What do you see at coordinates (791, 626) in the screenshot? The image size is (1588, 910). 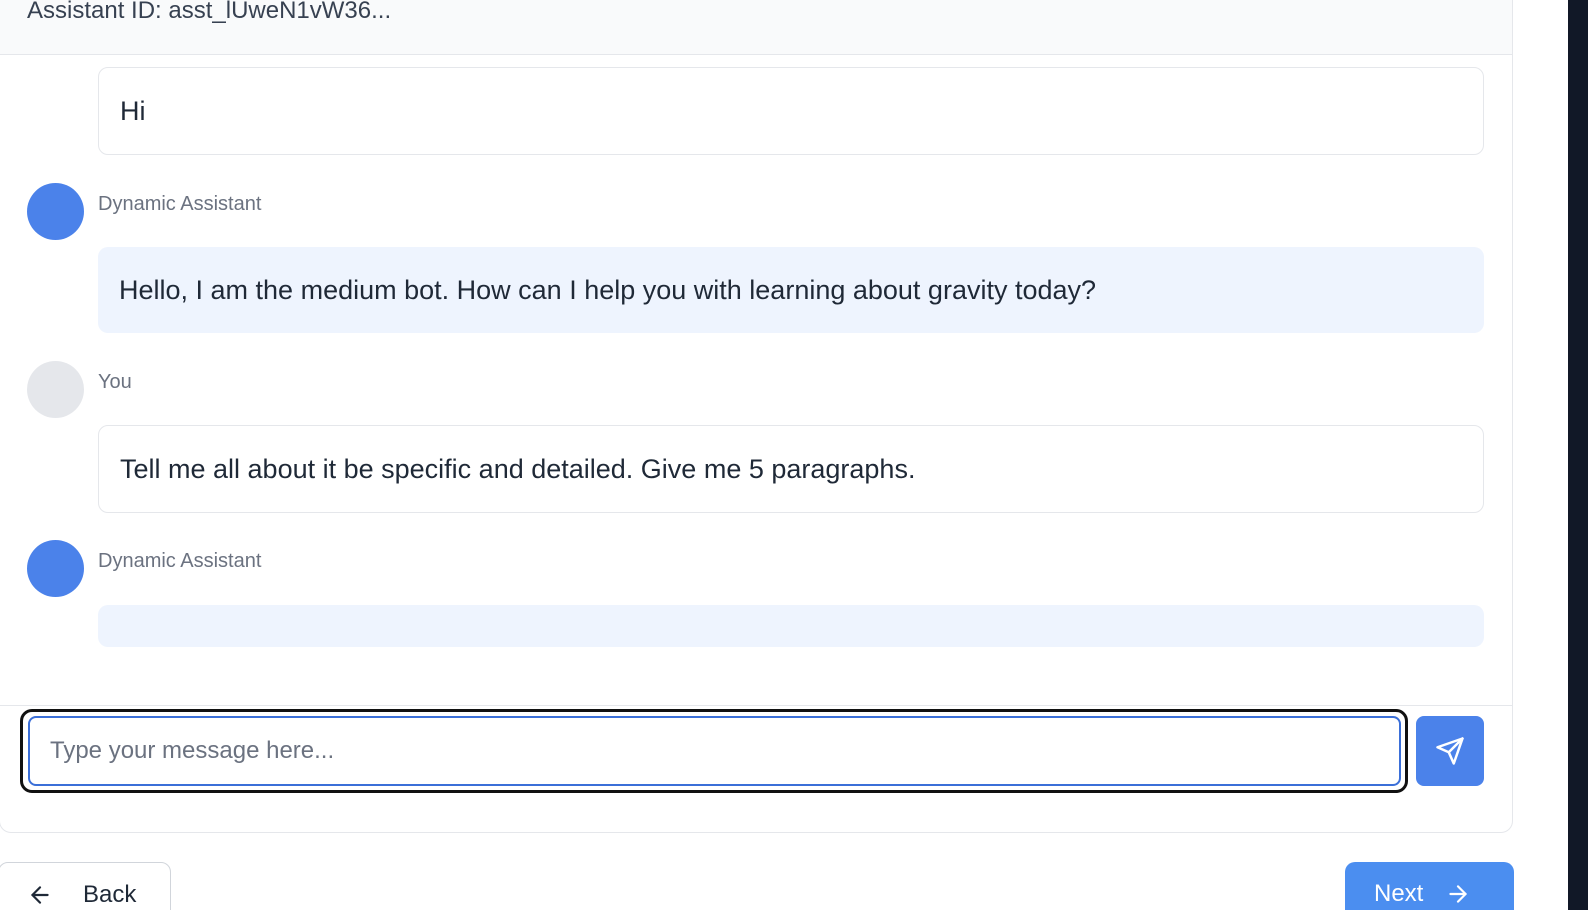 I see `assistant-message-bubble-loading` at bounding box center [791, 626].